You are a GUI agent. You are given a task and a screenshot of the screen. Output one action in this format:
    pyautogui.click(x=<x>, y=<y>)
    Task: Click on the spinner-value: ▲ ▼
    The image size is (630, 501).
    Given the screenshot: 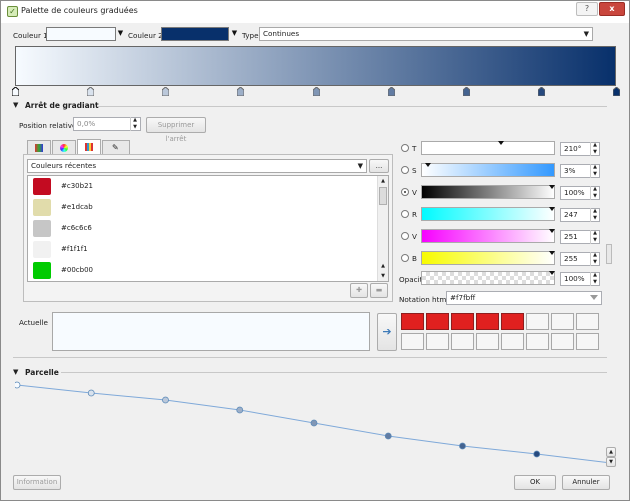 What is the action you would take?
    pyautogui.click(x=594, y=193)
    